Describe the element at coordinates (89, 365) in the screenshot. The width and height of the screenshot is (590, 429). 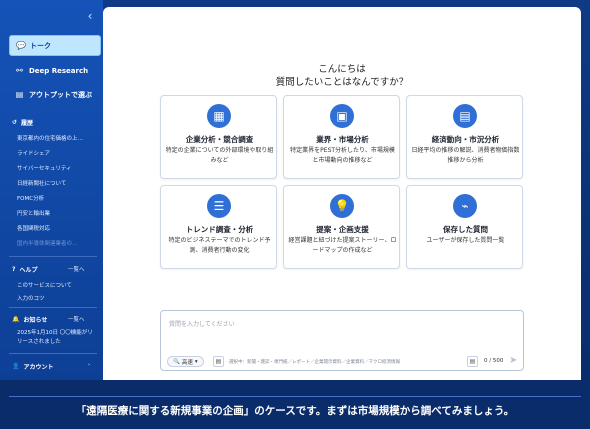
I see `chevron-right-icon: ›` at that location.